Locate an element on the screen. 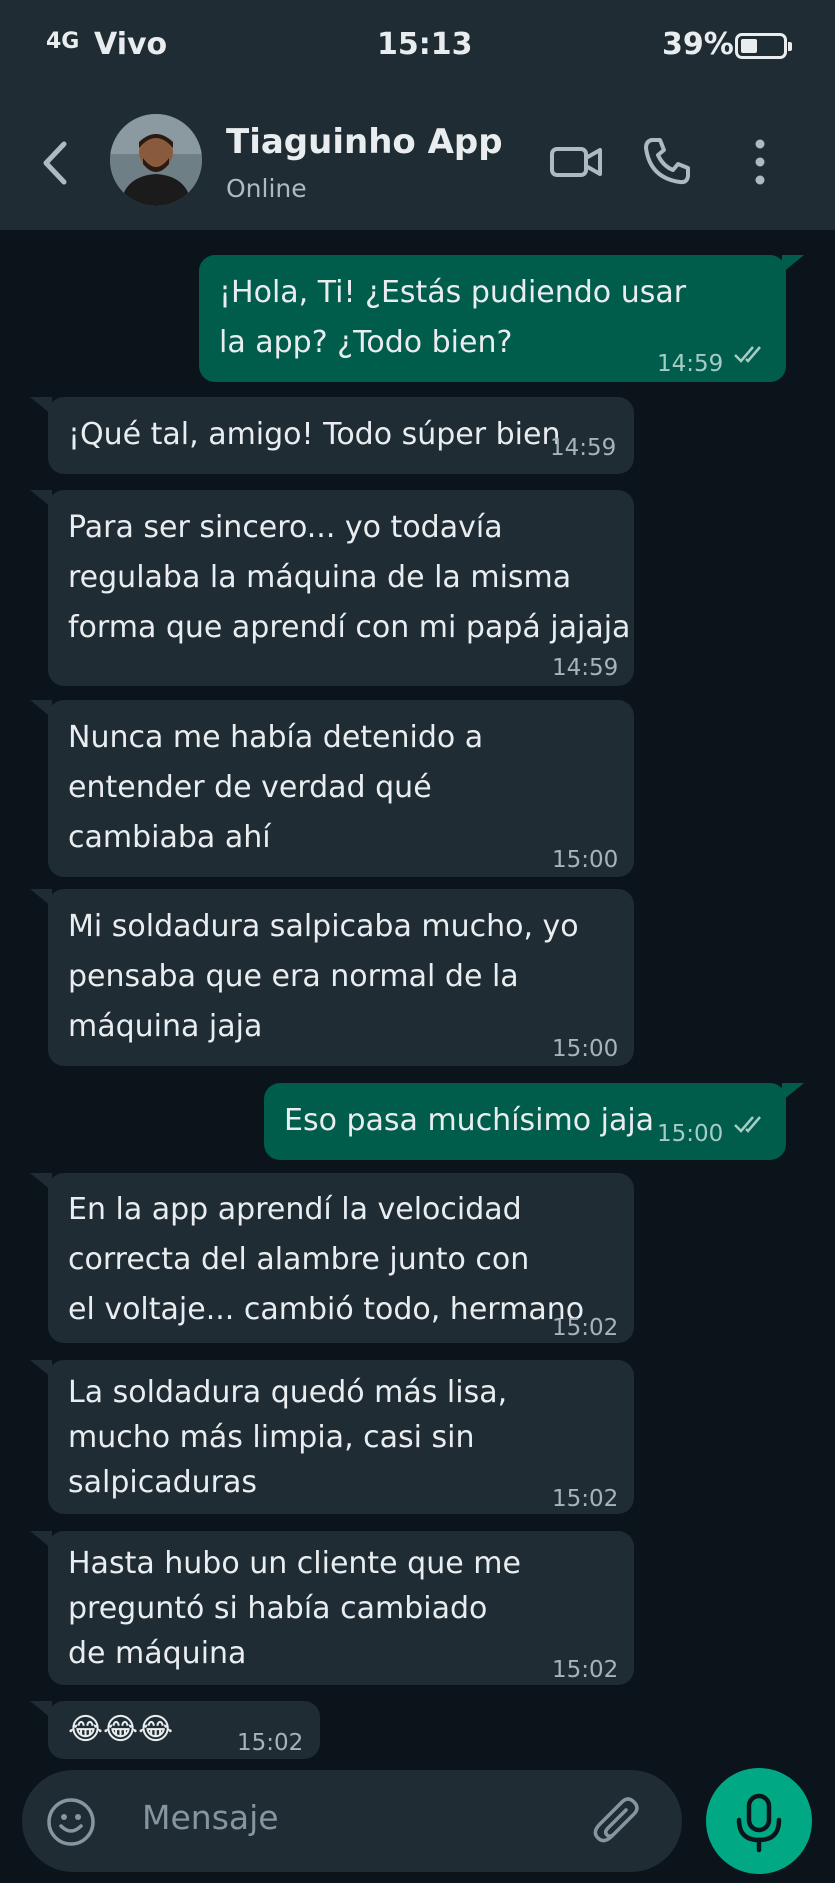 The image size is (835, 1883). message-text: ¡Qué tal, amigo! Todo súper bien is located at coordinates (314, 434).